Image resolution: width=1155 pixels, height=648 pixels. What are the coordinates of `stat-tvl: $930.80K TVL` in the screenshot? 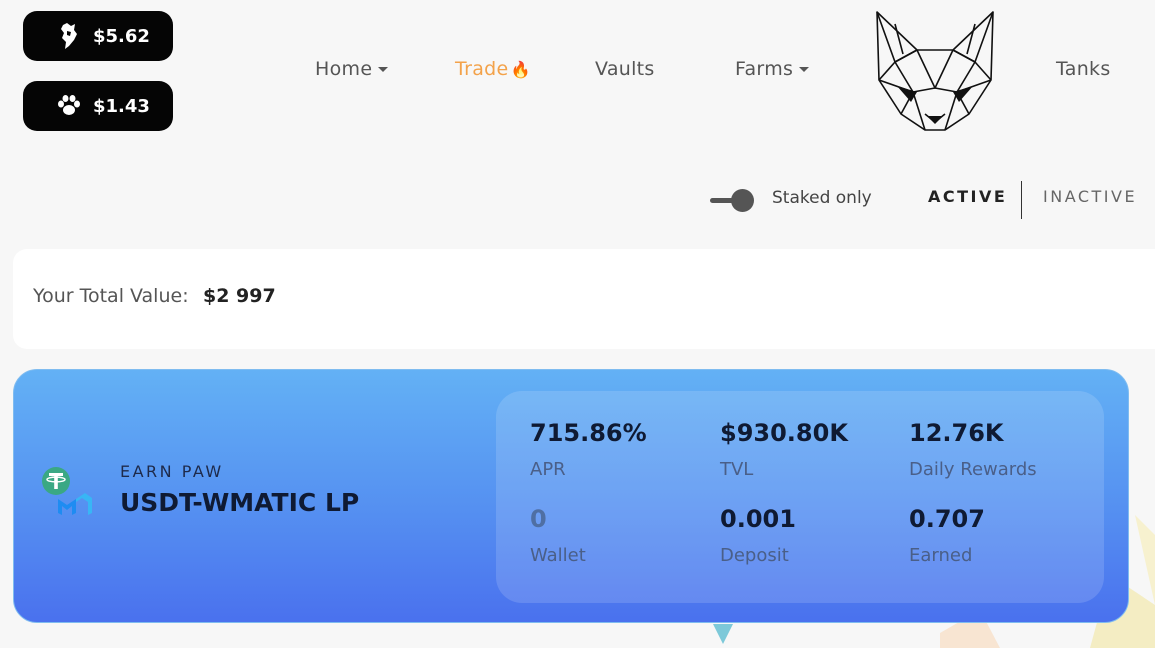 It's located at (784, 449).